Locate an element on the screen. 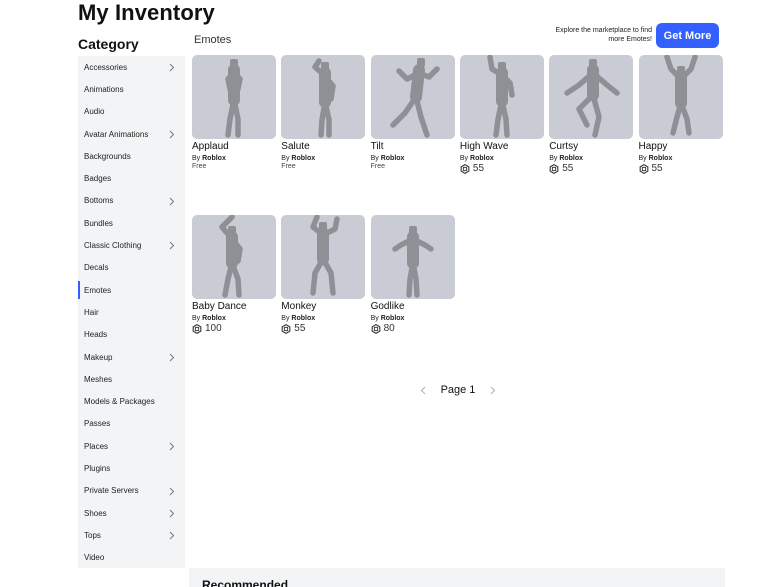 The height and width of the screenshot is (587, 779). price-value: Free is located at coordinates (199, 166).